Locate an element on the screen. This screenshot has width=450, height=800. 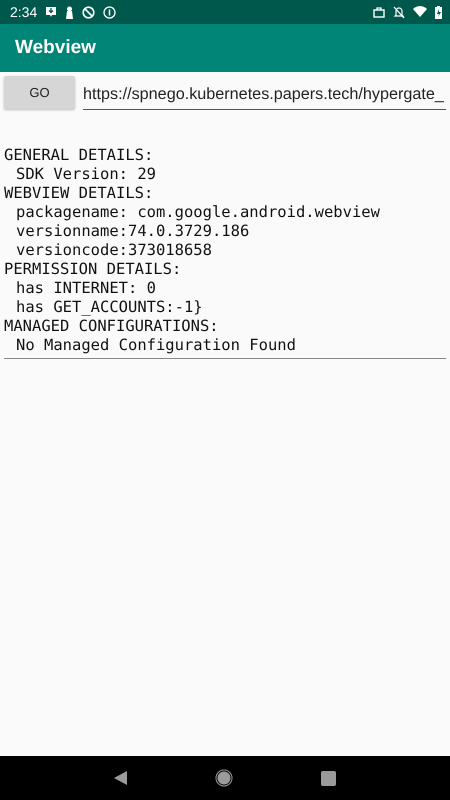
section-heading: PERMISSION DETAILS: is located at coordinates (93, 269).